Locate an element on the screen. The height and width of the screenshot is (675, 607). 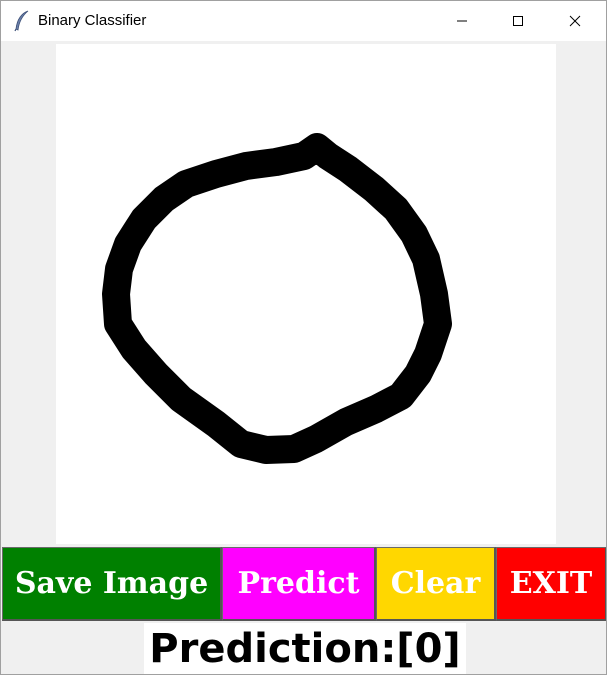
title-bar: Binary Classifier is located at coordinates (303, 21).